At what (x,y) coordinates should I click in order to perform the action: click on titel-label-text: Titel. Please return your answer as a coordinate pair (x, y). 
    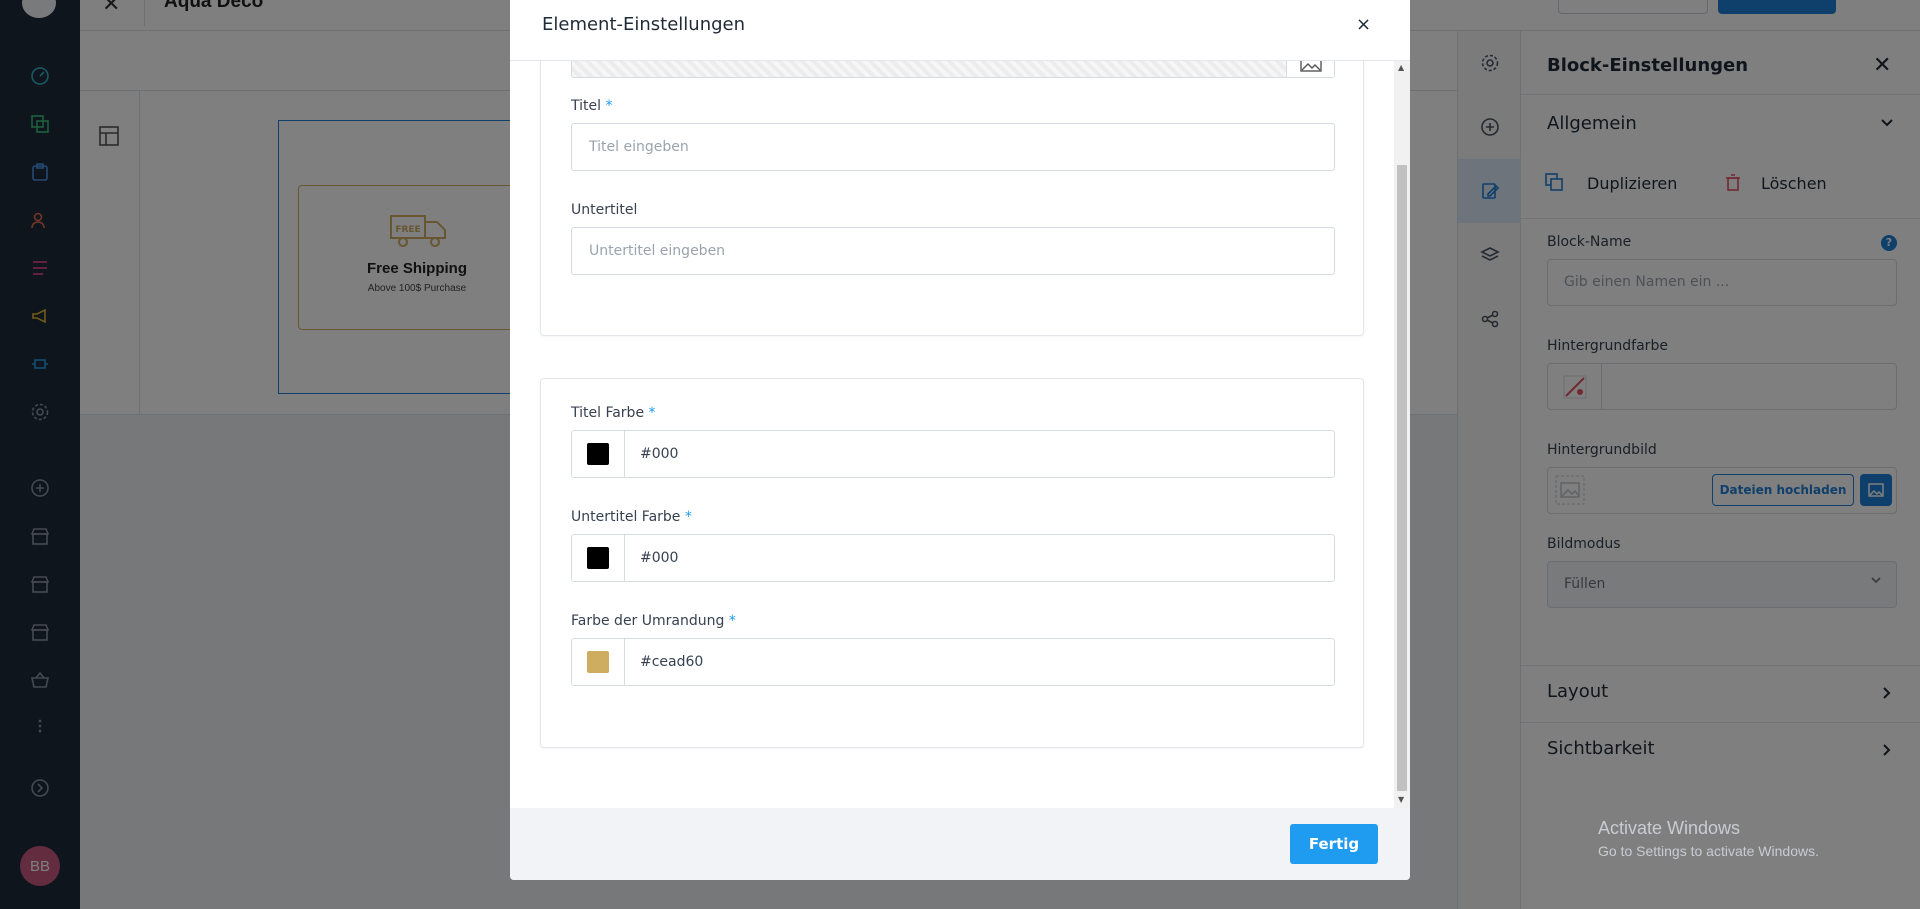
    Looking at the image, I should click on (586, 106).